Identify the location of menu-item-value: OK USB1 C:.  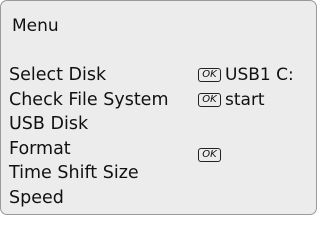
(246, 75).